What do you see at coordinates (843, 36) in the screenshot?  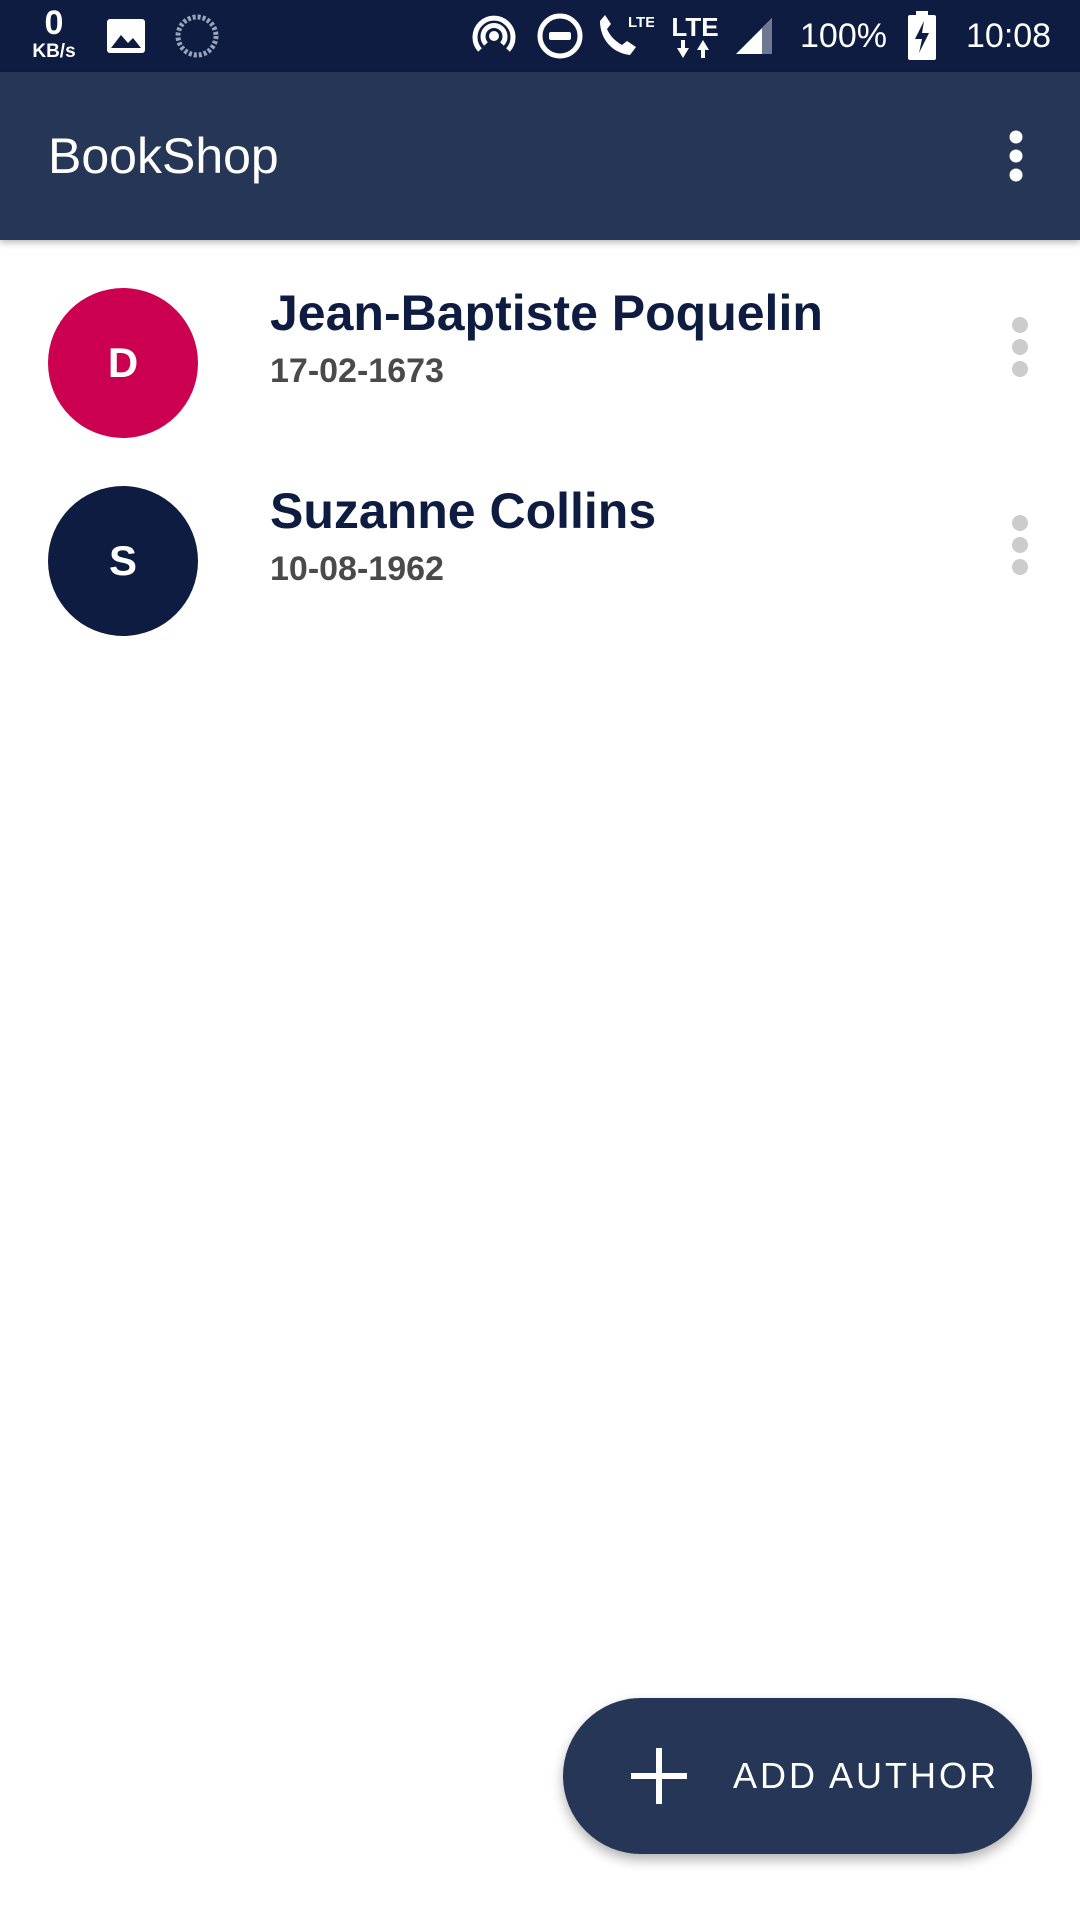 I see `battery-percent: 100%` at bounding box center [843, 36].